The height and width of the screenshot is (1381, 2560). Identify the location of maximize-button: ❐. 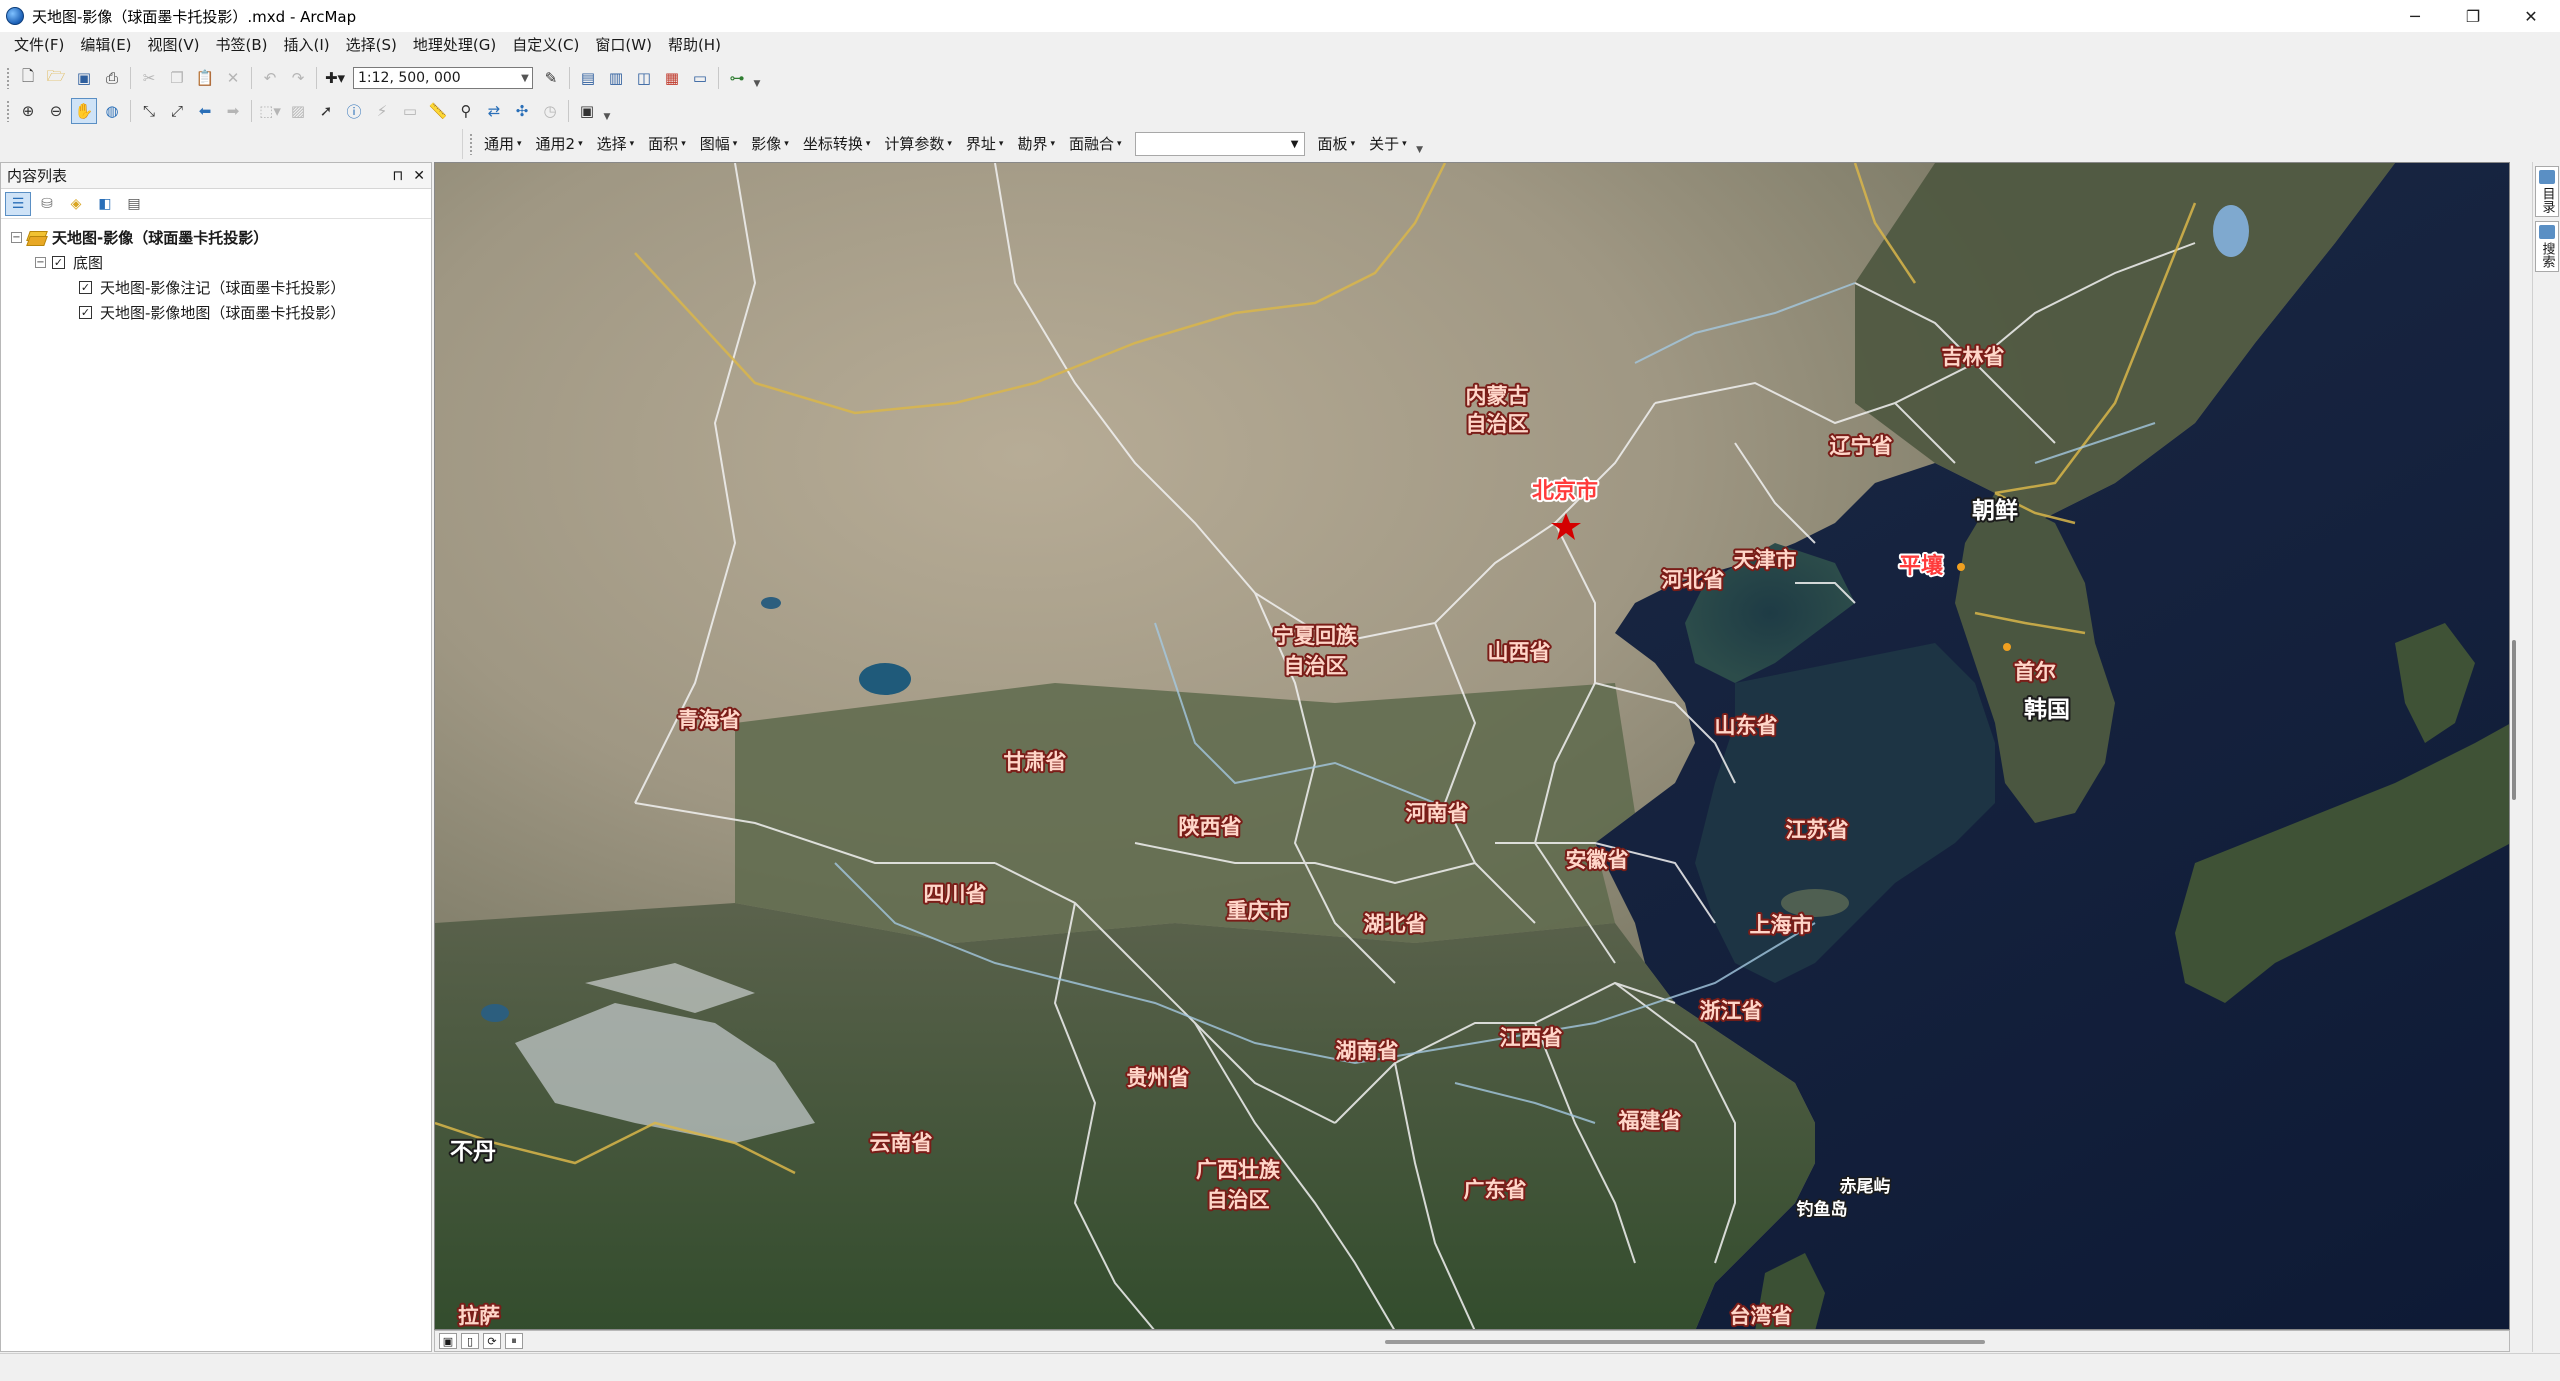
(2473, 16).